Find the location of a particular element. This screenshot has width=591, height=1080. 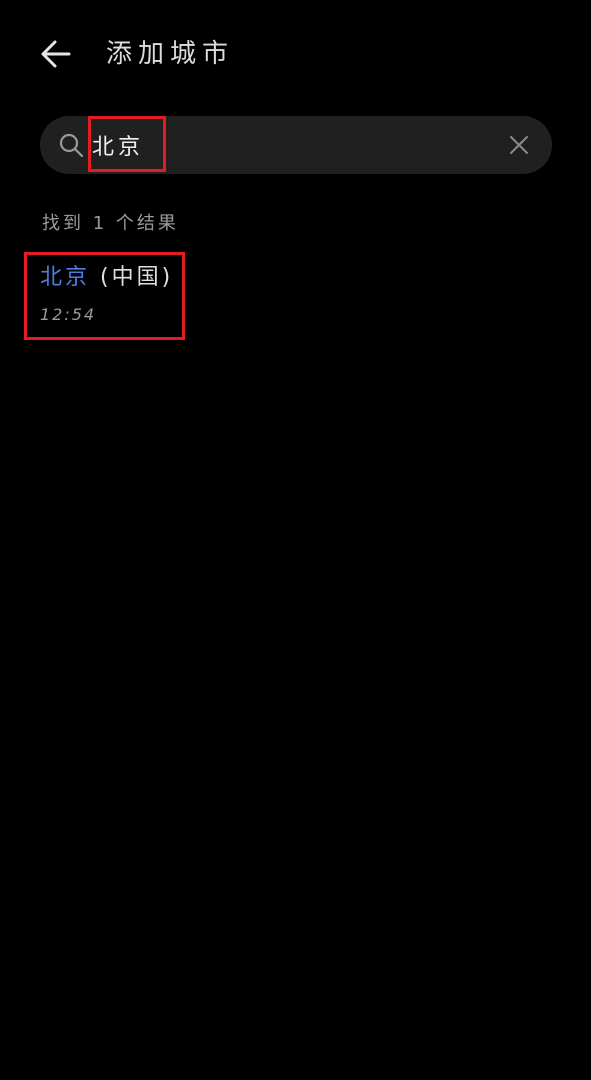

header: 添加城市 is located at coordinates (295, 53).